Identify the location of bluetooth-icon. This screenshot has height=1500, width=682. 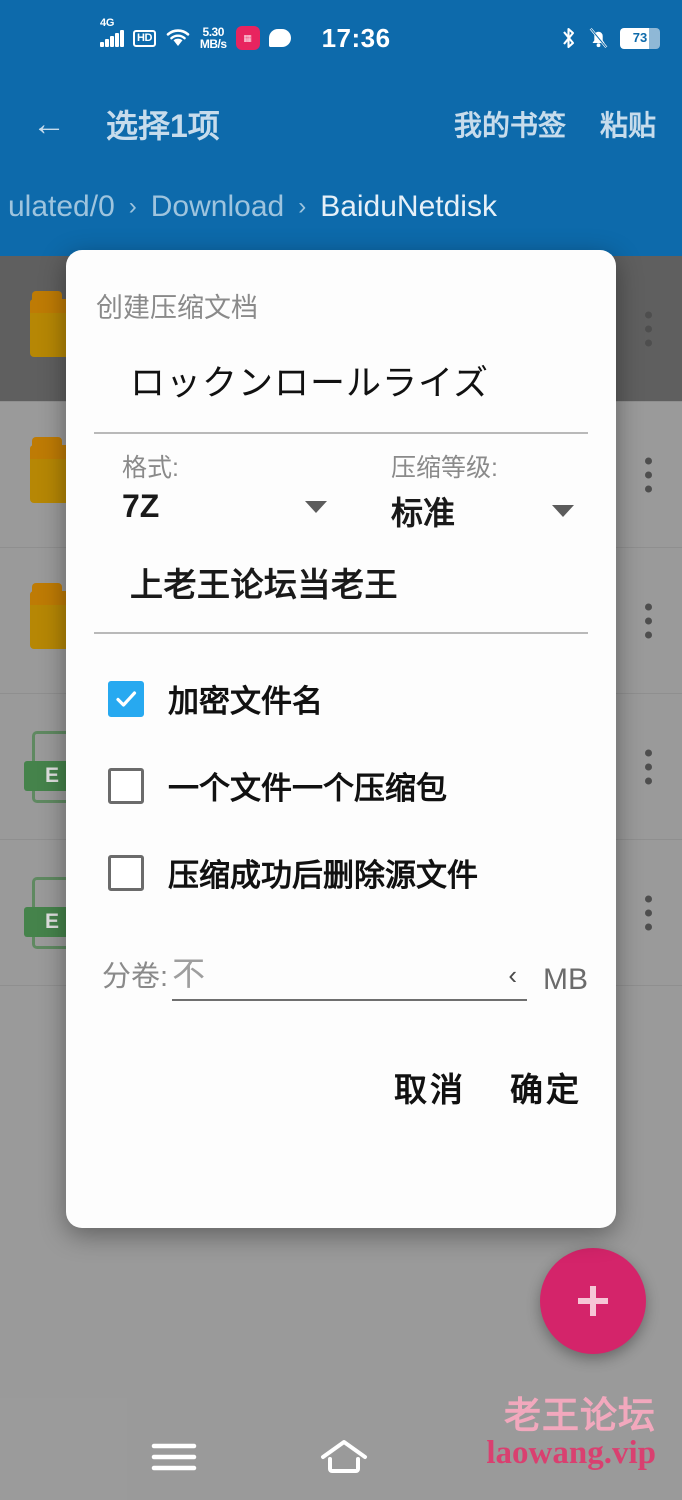
(569, 38).